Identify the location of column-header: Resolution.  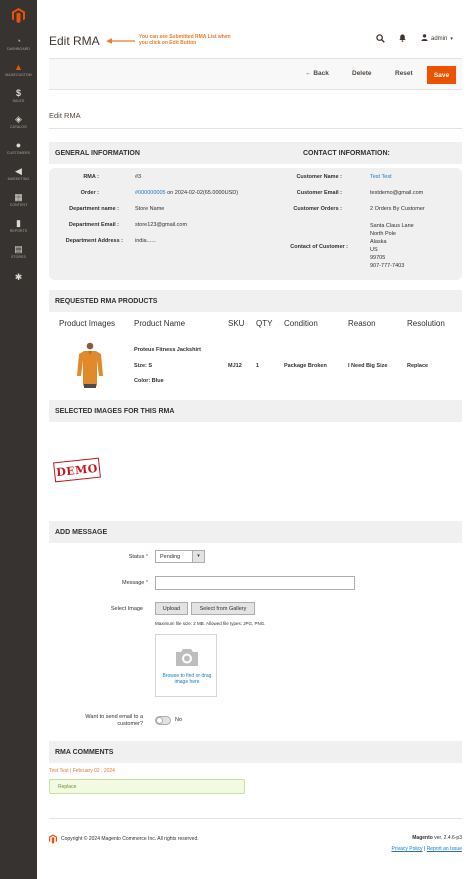
(426, 323).